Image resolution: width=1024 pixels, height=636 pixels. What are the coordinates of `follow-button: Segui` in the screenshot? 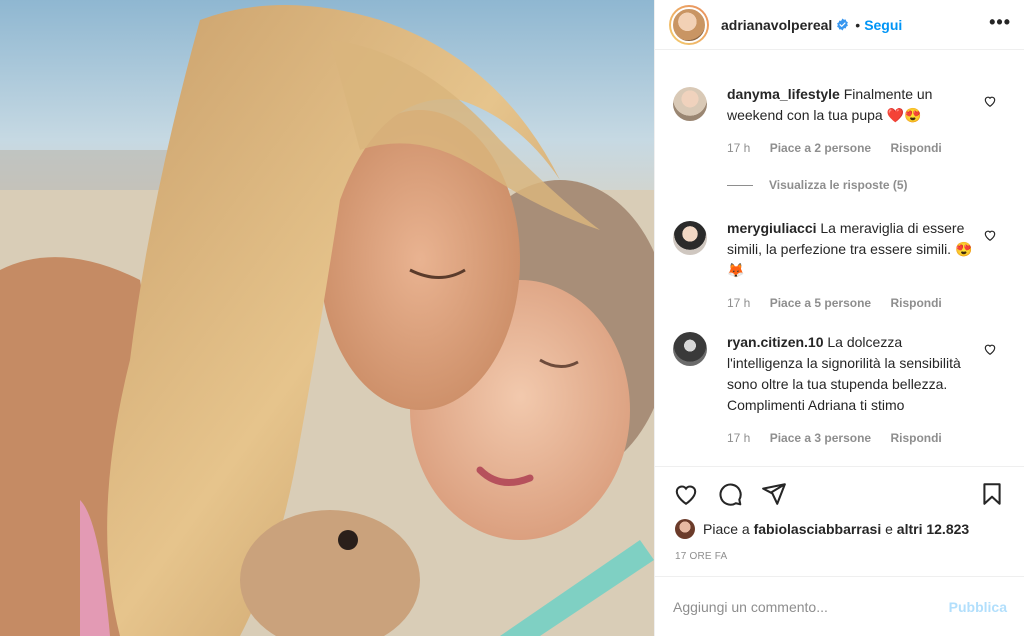 It's located at (883, 25).